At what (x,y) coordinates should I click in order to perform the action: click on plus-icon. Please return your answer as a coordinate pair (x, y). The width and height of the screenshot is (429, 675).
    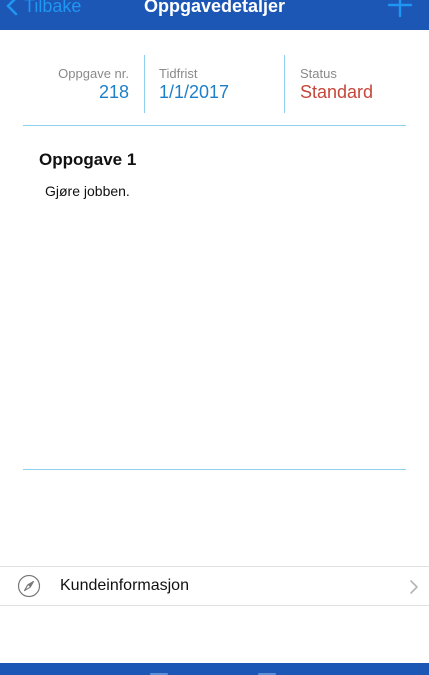
    Looking at the image, I should click on (400, 9).